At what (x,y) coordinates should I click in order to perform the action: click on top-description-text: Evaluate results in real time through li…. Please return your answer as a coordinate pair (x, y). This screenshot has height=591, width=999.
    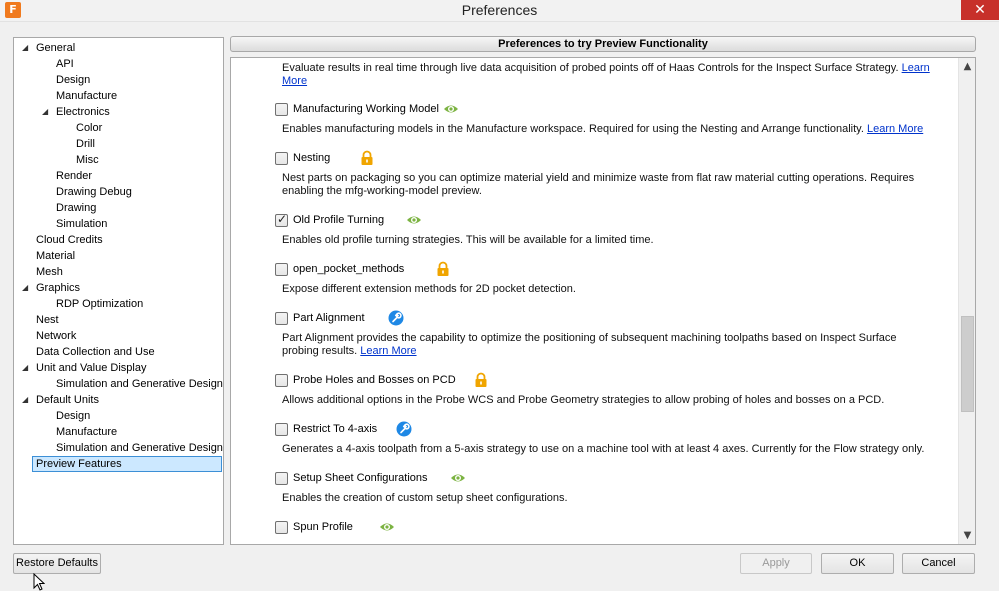
    Looking at the image, I should click on (590, 68).